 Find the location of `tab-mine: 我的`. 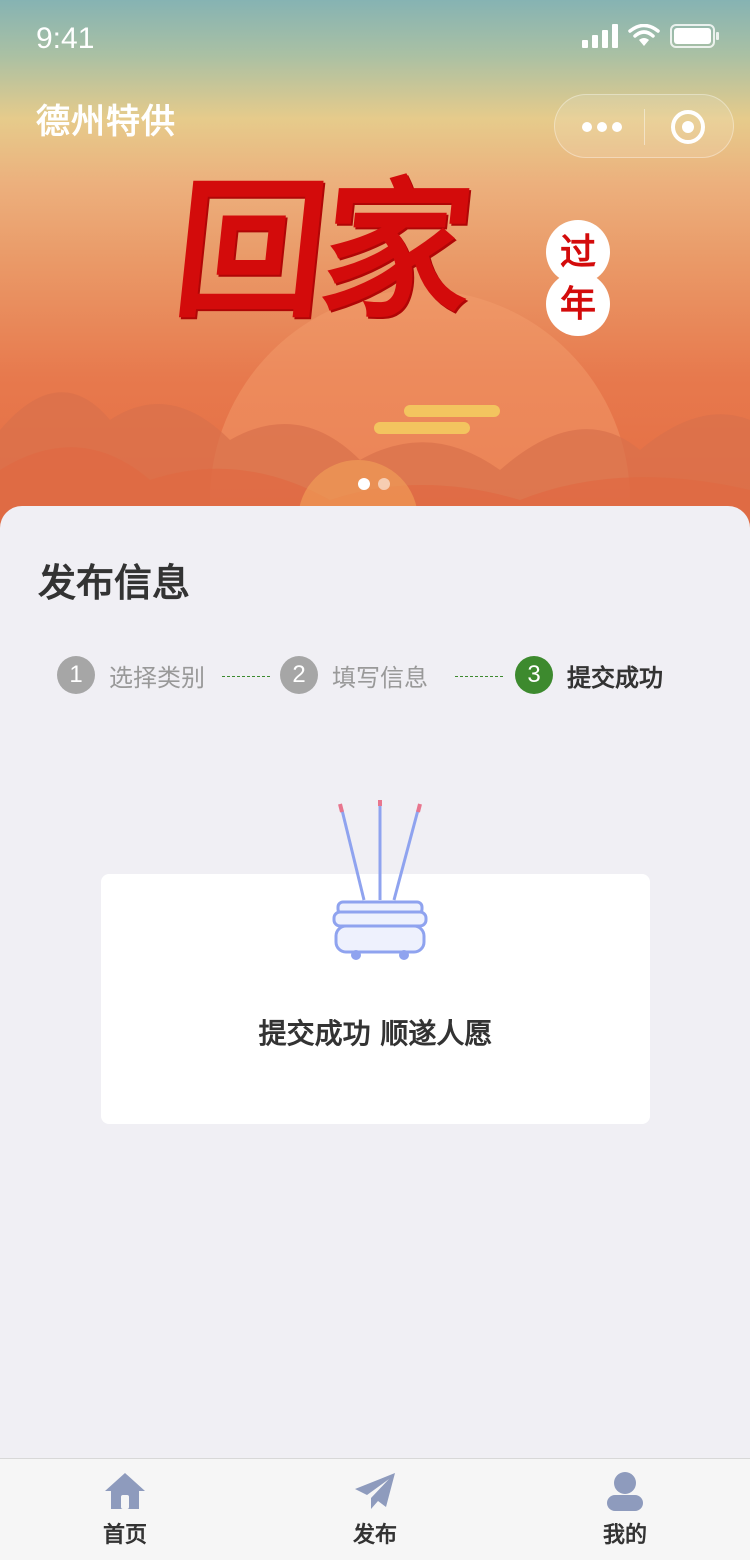

tab-mine: 我的 is located at coordinates (625, 1510).